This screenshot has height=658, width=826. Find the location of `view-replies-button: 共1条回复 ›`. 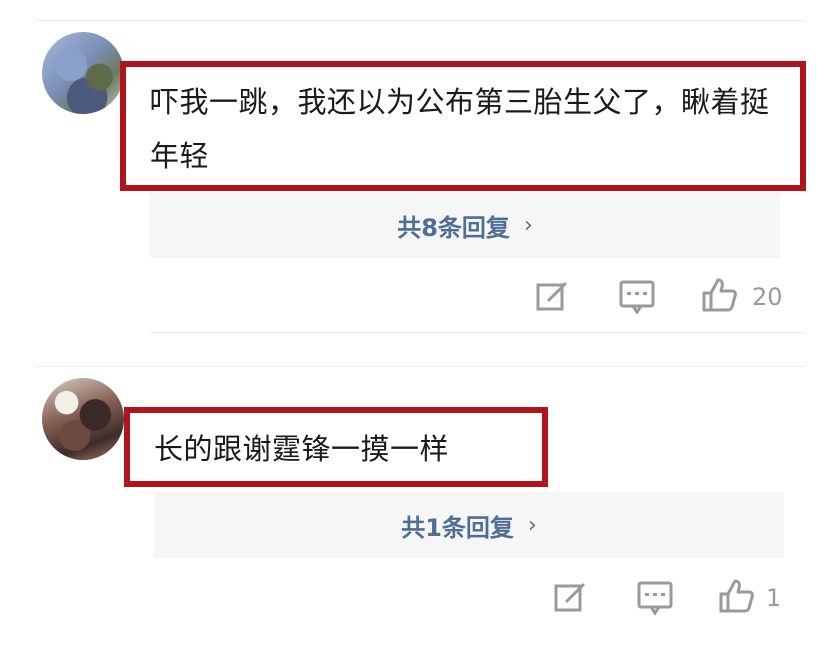

view-replies-button: 共1条回复 › is located at coordinates (469, 525).